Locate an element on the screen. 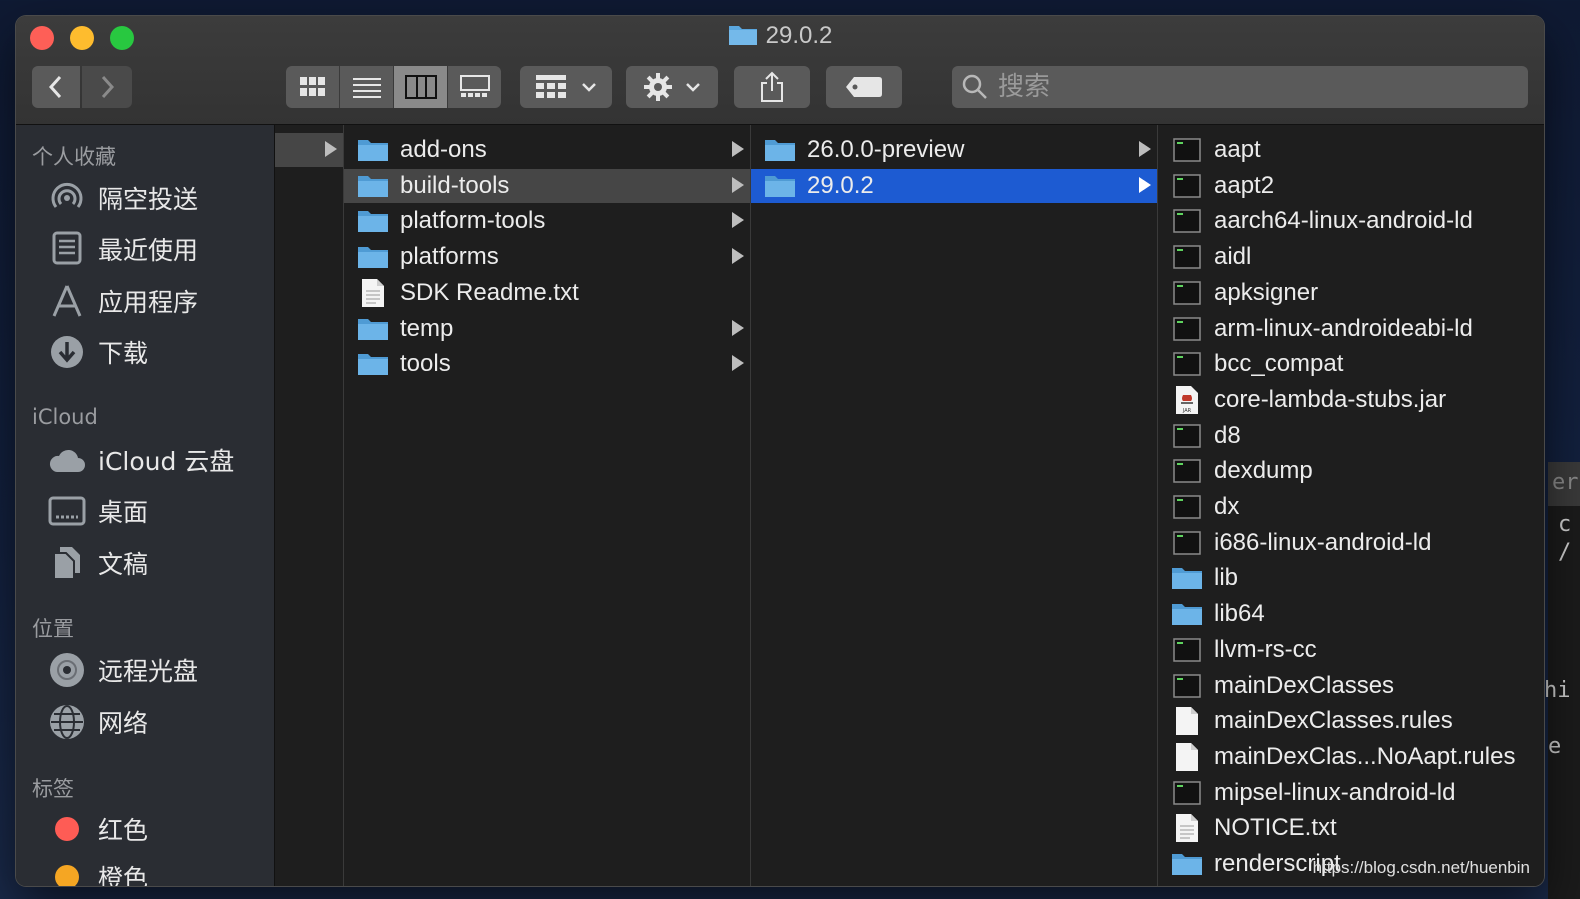 The height and width of the screenshot is (899, 1580). file-row: i686-linux-android-ld is located at coordinates (1351, 543).